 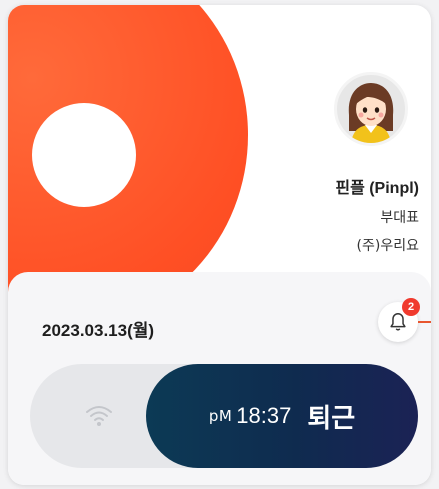 I want to click on notification-badge: 2, so click(x=411, y=307).